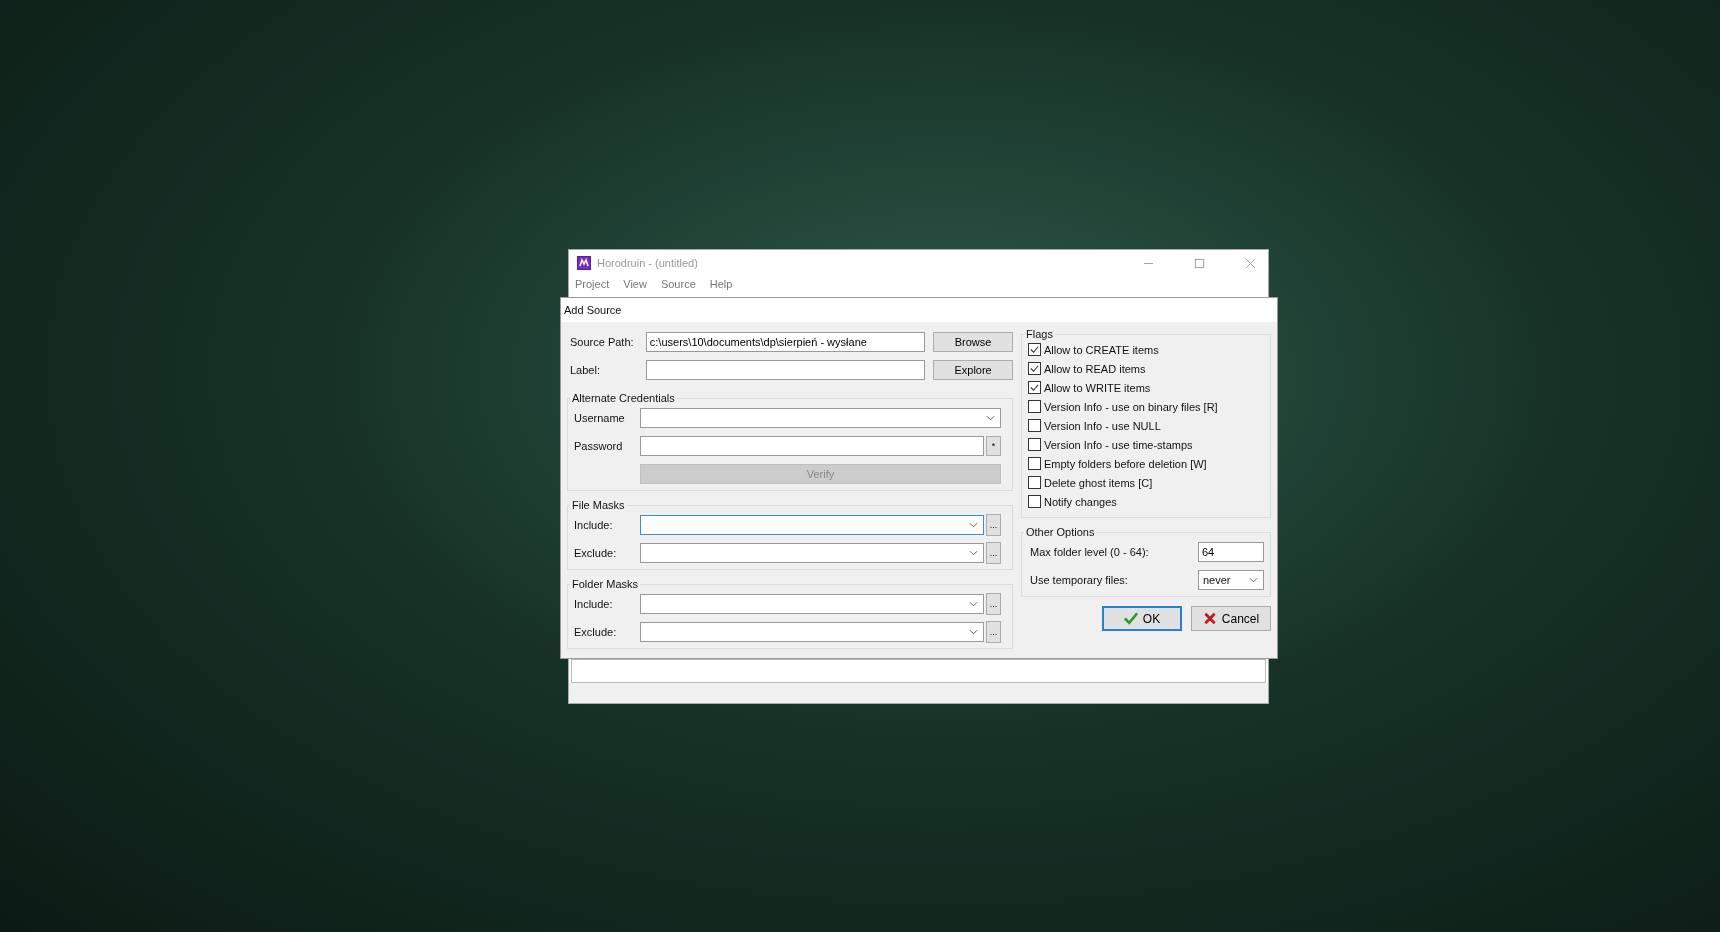  What do you see at coordinates (598, 505) in the screenshot?
I see `group-title: File Masks` at bounding box center [598, 505].